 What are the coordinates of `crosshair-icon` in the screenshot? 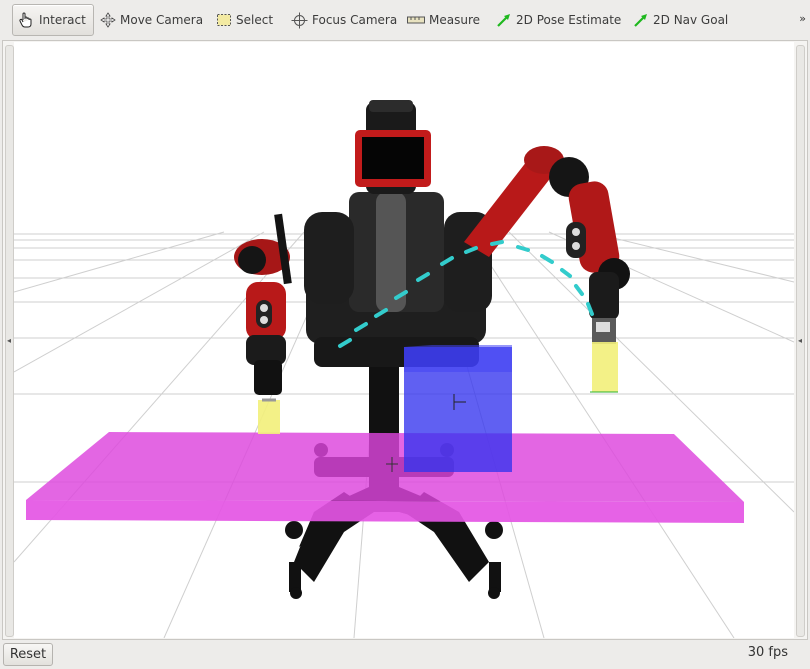 It's located at (299, 20).